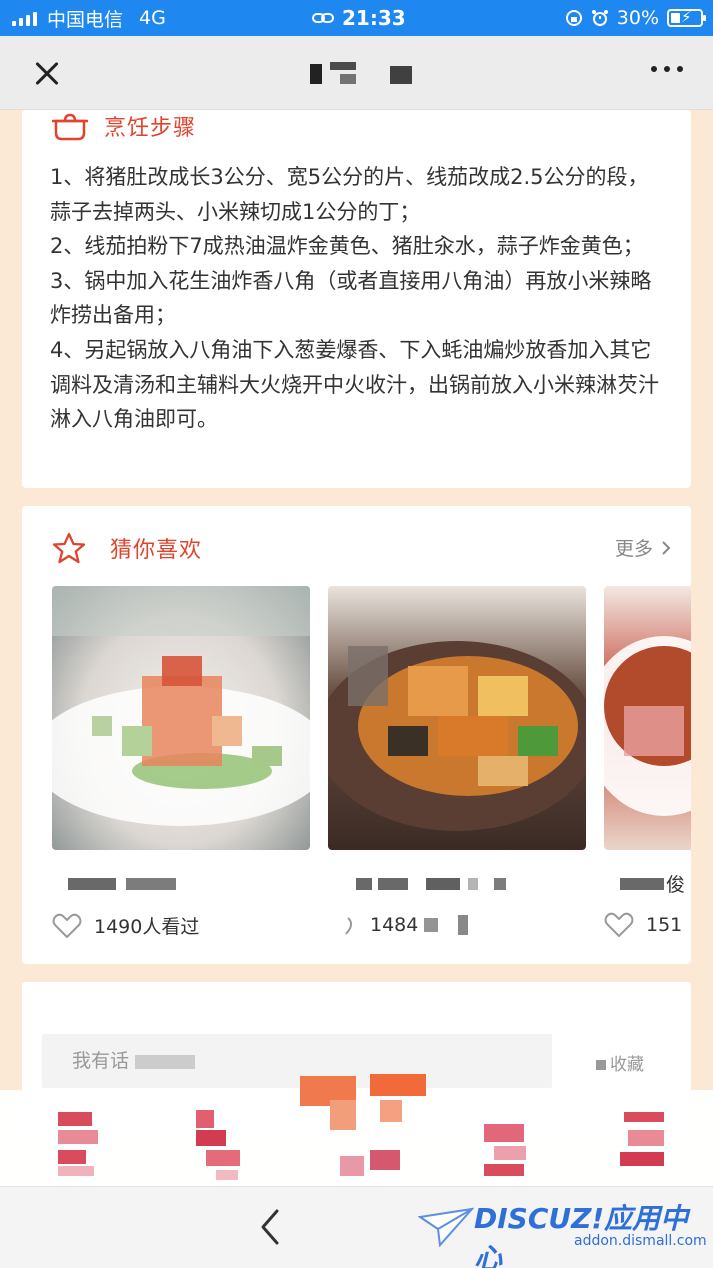  Describe the element at coordinates (365, 74) in the screenshot. I see `page-title` at that location.